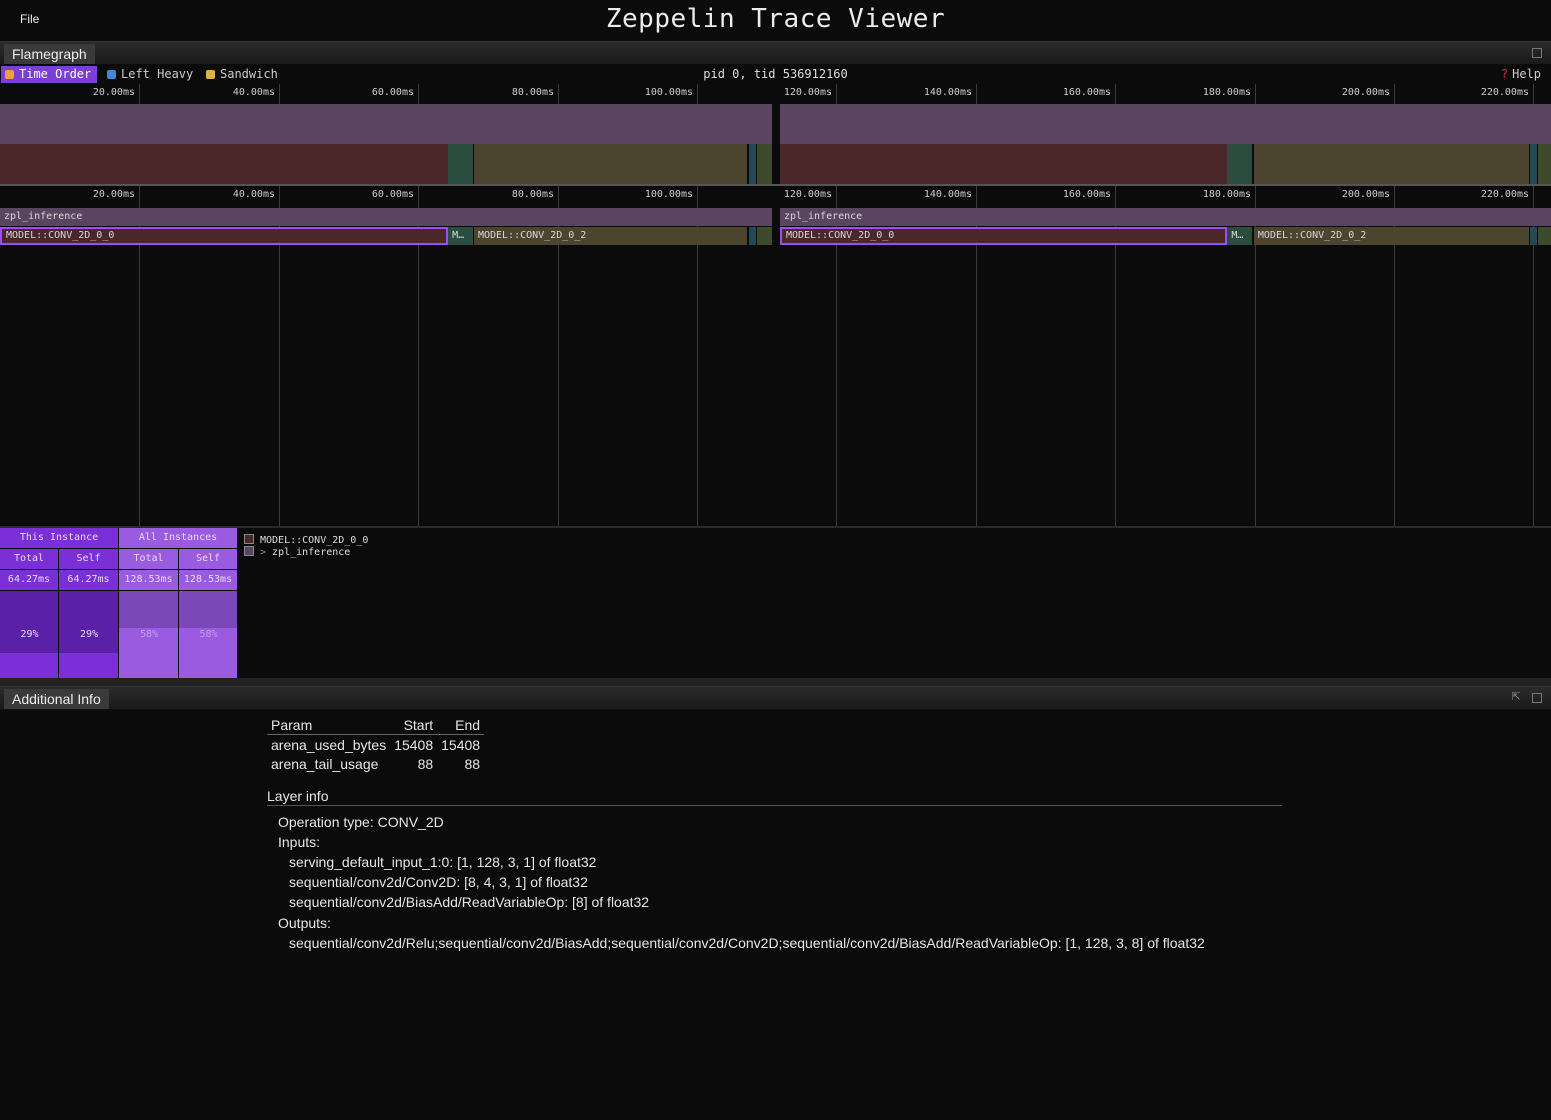  What do you see at coordinates (208, 559) in the screenshot?
I see `all-self-label: Self` at bounding box center [208, 559].